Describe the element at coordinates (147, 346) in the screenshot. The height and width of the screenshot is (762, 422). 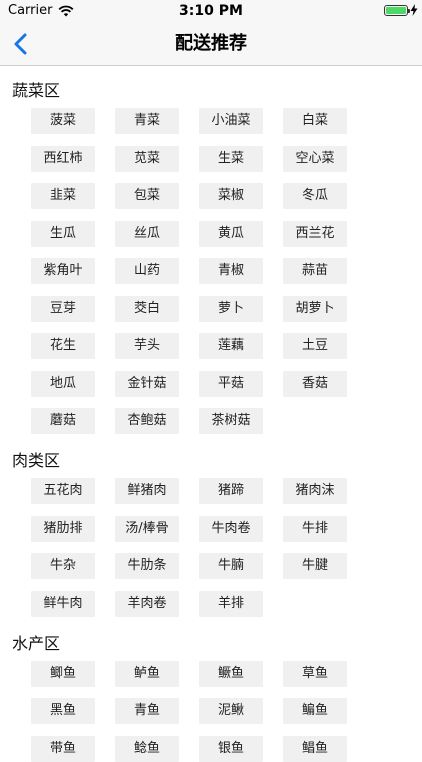
I see `item-chip: 芋头` at that location.